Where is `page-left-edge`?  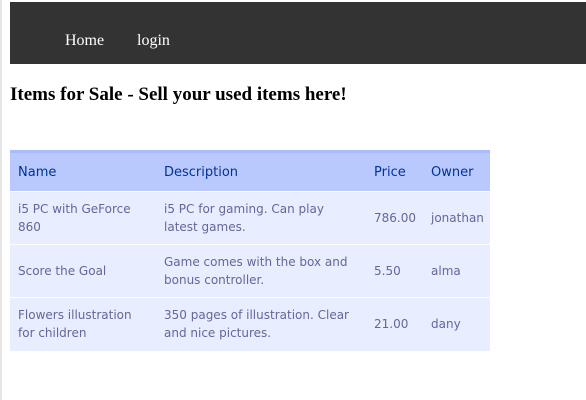 page-left-edge is located at coordinates (1, 200).